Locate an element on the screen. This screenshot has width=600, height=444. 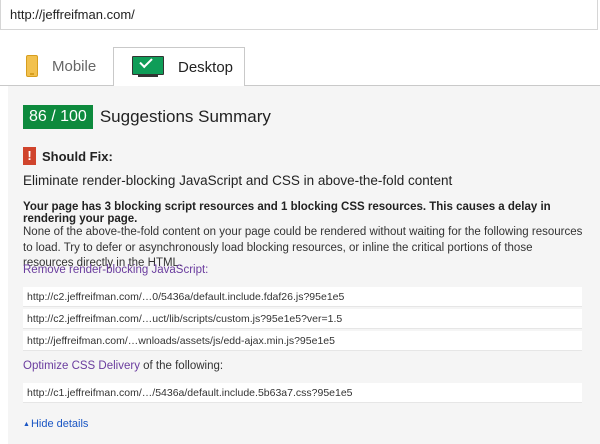
caret-up-icon: ▲ is located at coordinates (26, 424).